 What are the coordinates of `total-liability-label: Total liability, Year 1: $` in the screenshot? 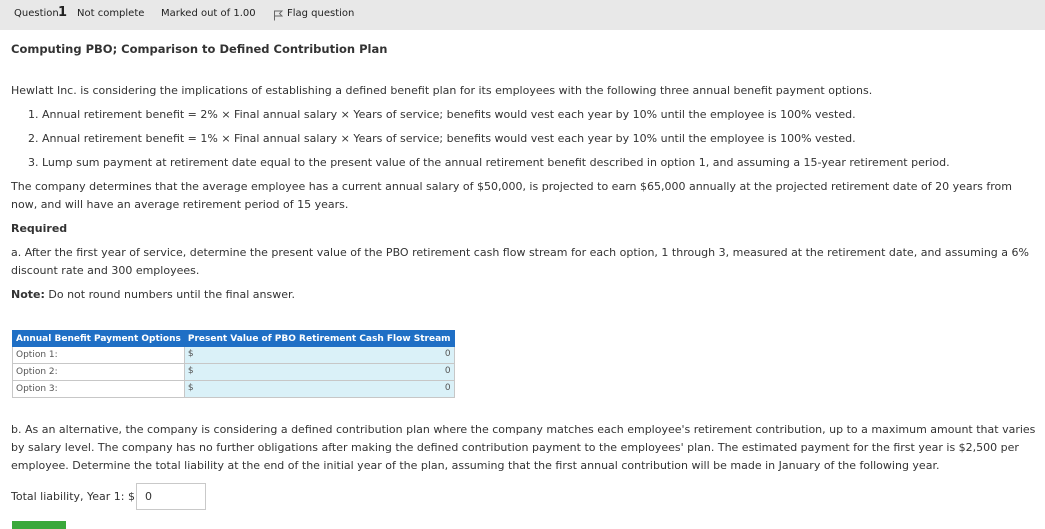 It's located at (73, 496).